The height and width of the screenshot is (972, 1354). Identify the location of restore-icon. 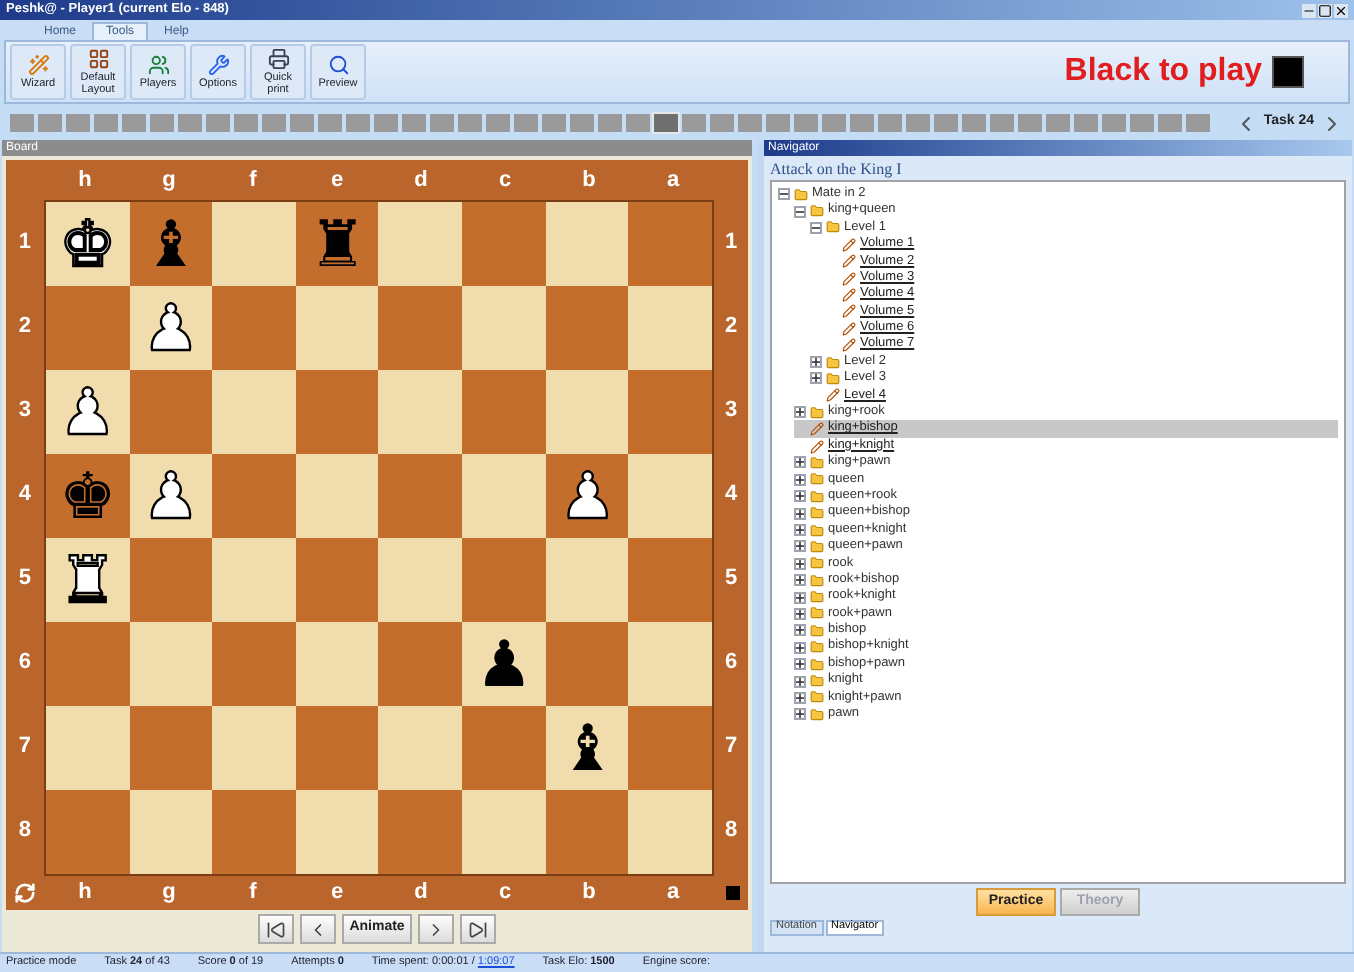
(1325, 10).